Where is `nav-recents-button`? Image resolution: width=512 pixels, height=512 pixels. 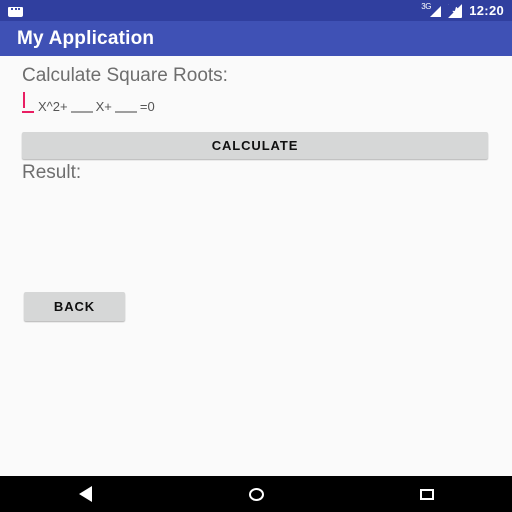 nav-recents-button is located at coordinates (426, 494).